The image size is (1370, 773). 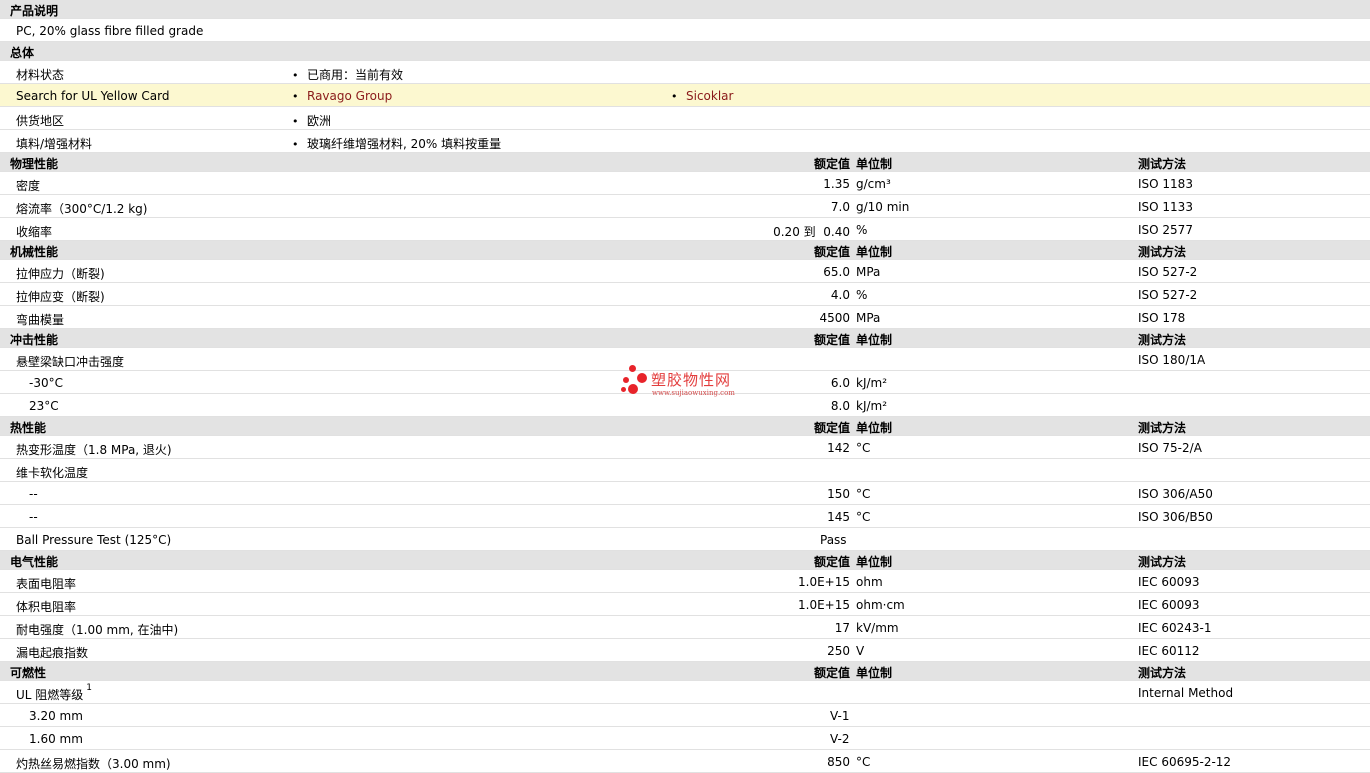 I want to click on property-unit: g/10 min, so click(x=883, y=207).